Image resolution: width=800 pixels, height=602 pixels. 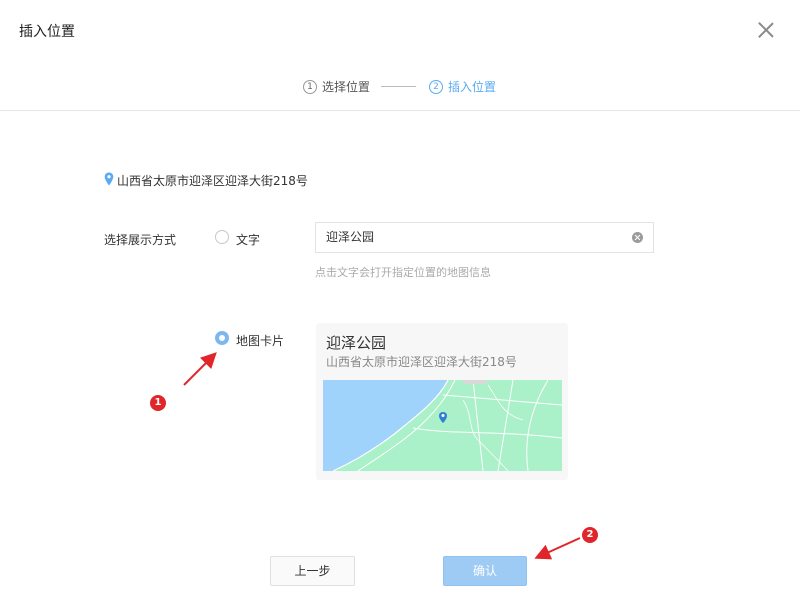 What do you see at coordinates (158, 403) in the screenshot?
I see `annotation-badge: 1` at bounding box center [158, 403].